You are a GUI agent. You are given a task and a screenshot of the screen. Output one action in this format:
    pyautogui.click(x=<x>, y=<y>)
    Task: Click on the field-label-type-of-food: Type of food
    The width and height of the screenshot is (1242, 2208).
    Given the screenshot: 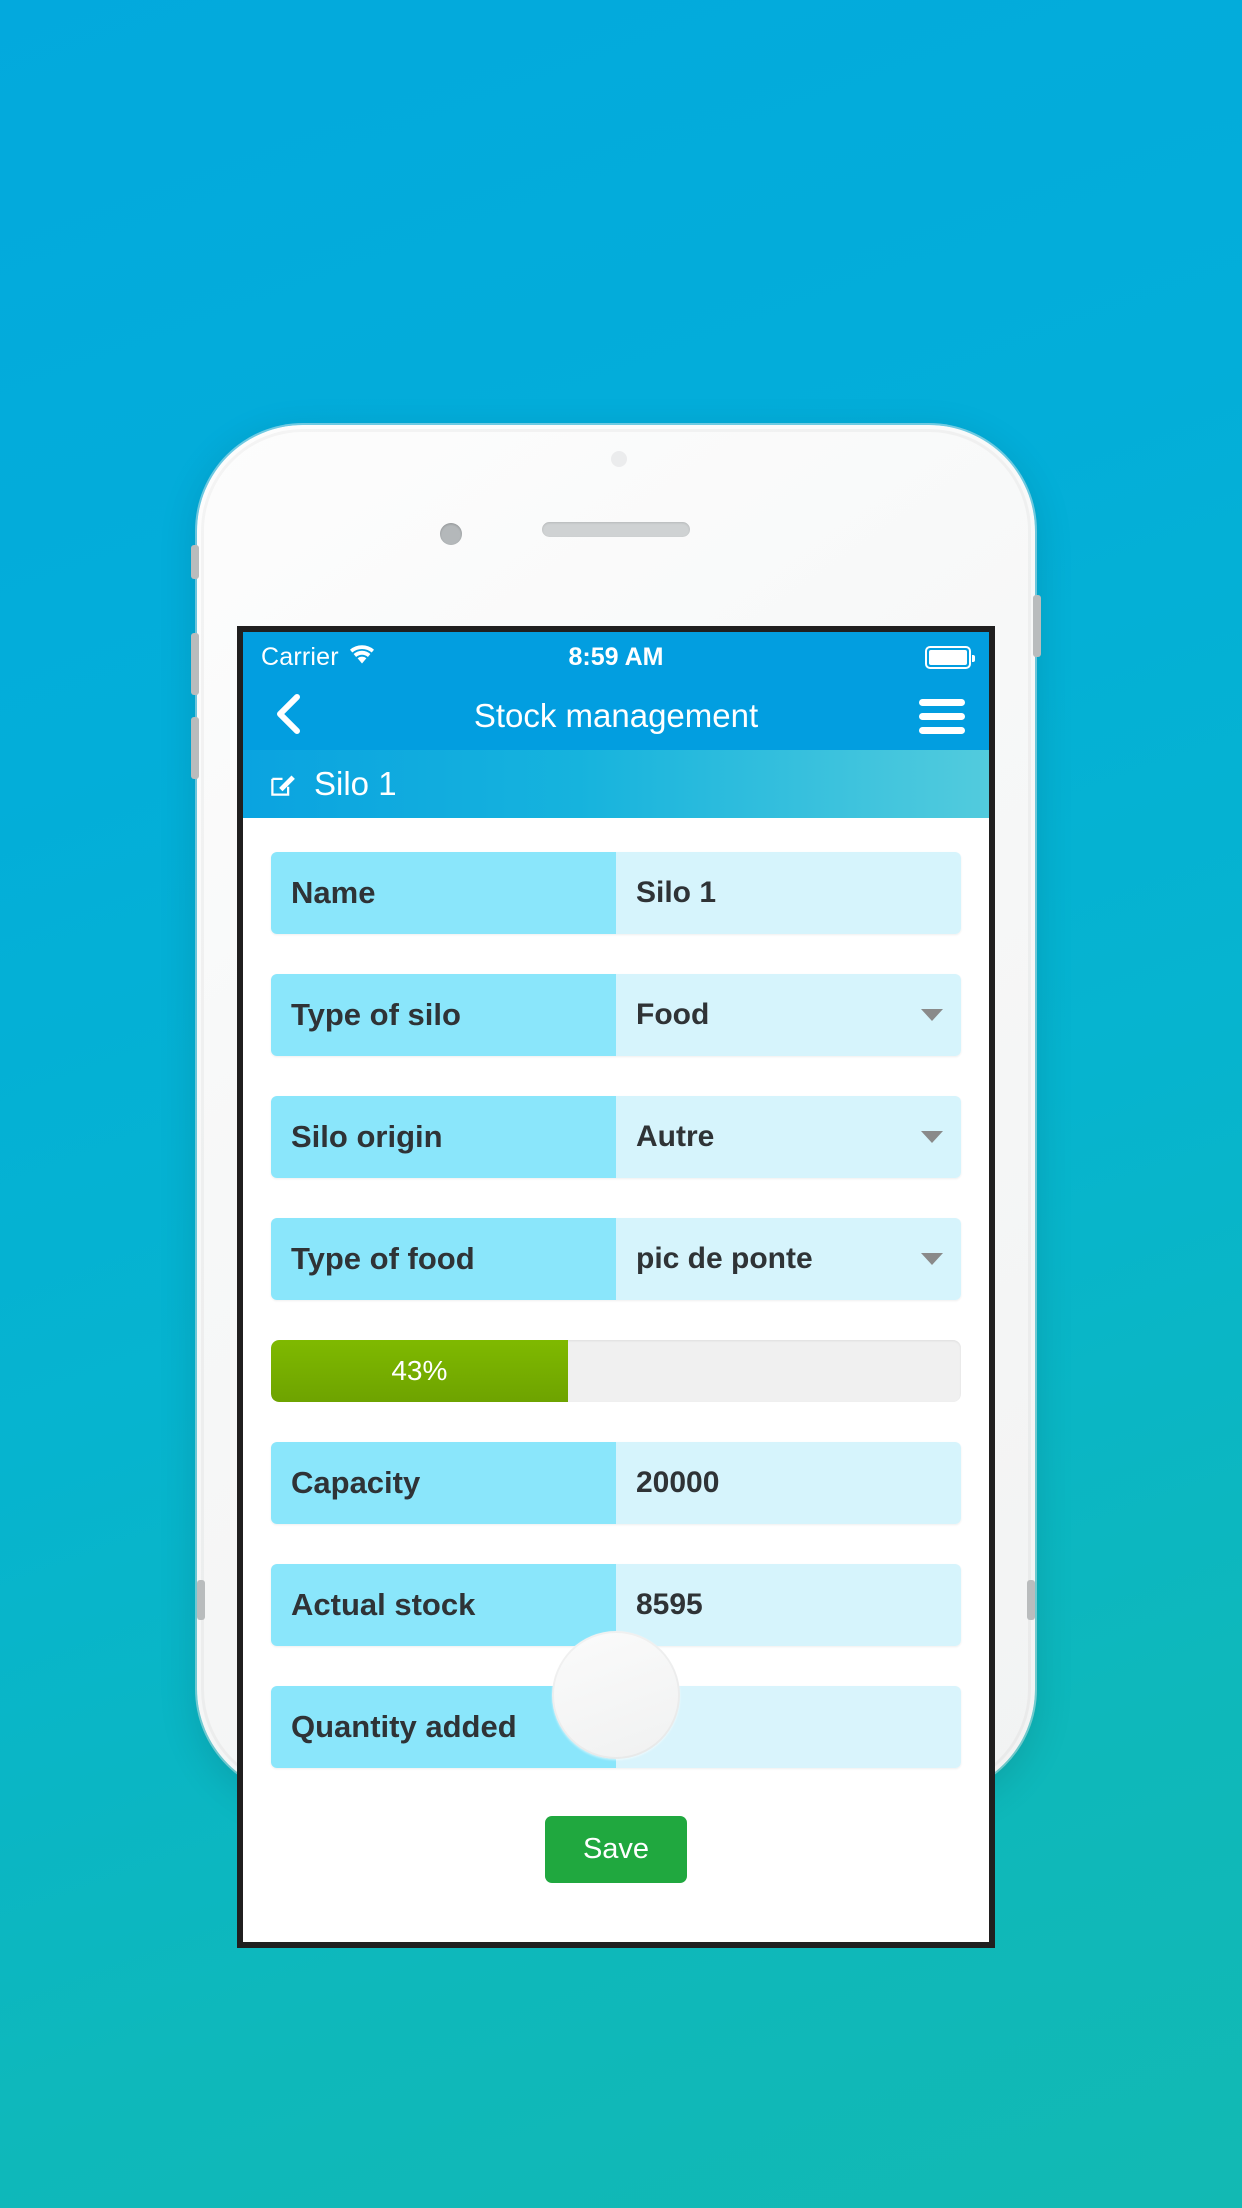 What is the action you would take?
    pyautogui.click(x=443, y=1259)
    